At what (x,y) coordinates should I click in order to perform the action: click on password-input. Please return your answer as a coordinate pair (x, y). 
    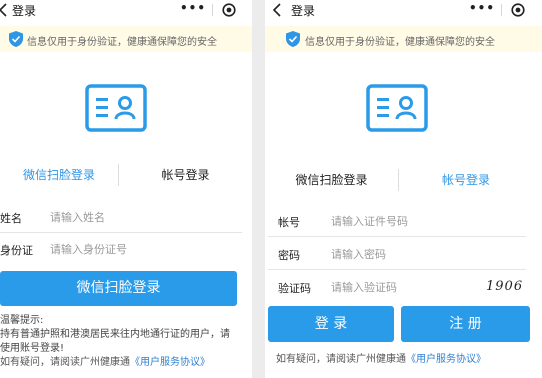
    Looking at the image, I should click on (423, 254).